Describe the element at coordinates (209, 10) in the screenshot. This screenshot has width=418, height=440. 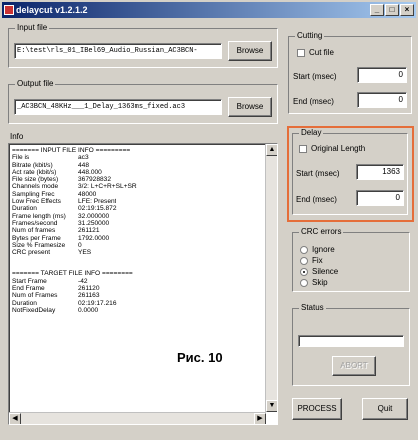
I see `title-bar: delaycut v1.2.1.2 _ □ ×` at that location.